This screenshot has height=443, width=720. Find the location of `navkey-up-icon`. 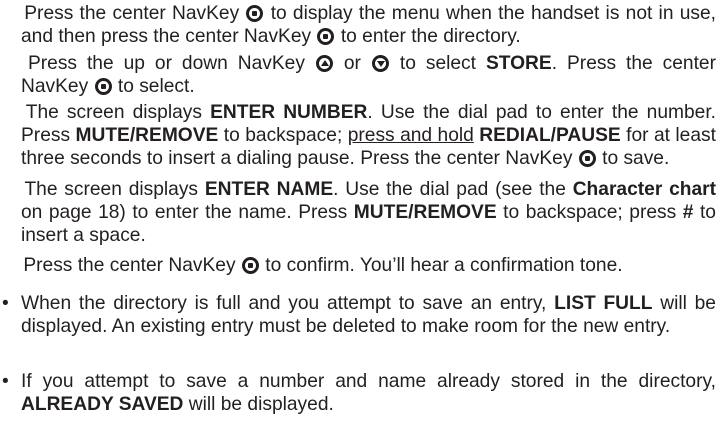

navkey-up-icon is located at coordinates (324, 63).